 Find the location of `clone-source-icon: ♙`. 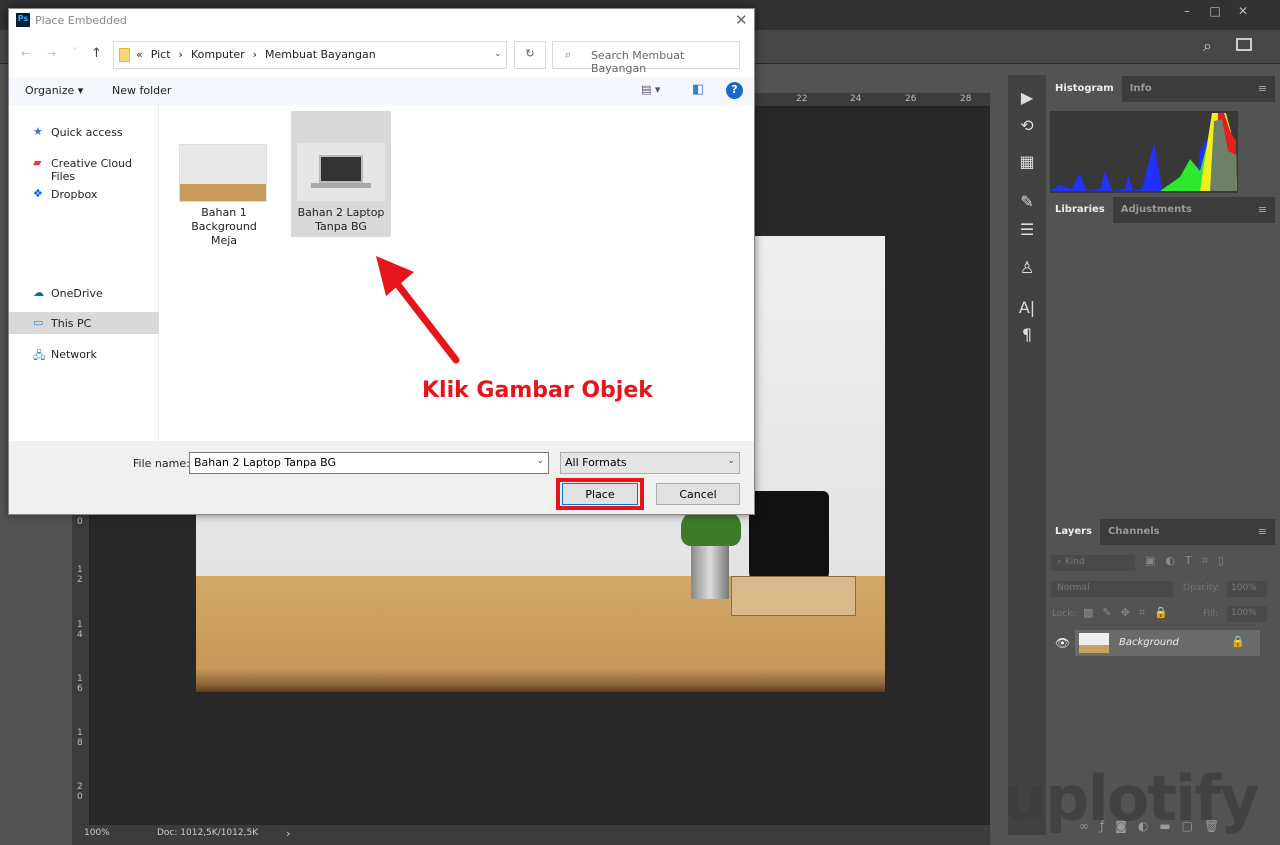

clone-source-icon: ♙ is located at coordinates (1027, 267).